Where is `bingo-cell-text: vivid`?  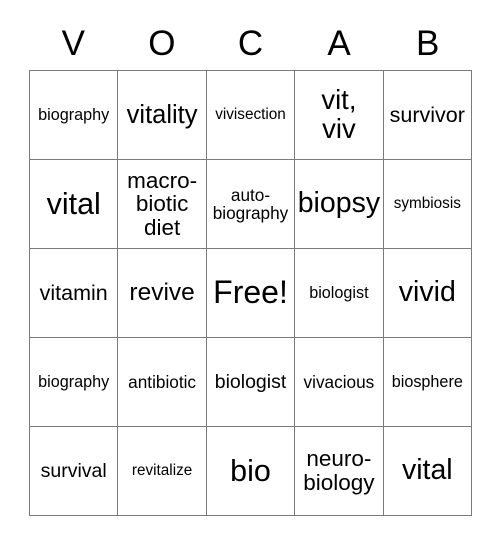 bingo-cell-text: vivid is located at coordinates (427, 292).